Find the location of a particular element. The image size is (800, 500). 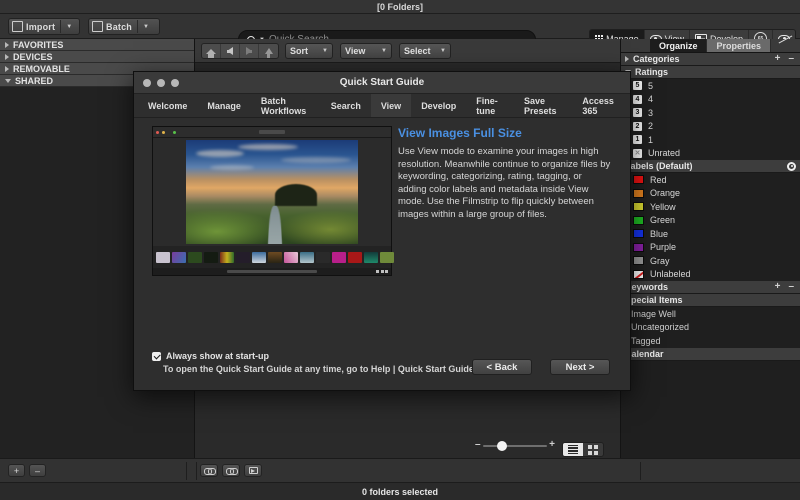

tab-save-presets: Save Presets is located at coordinates (543, 105).